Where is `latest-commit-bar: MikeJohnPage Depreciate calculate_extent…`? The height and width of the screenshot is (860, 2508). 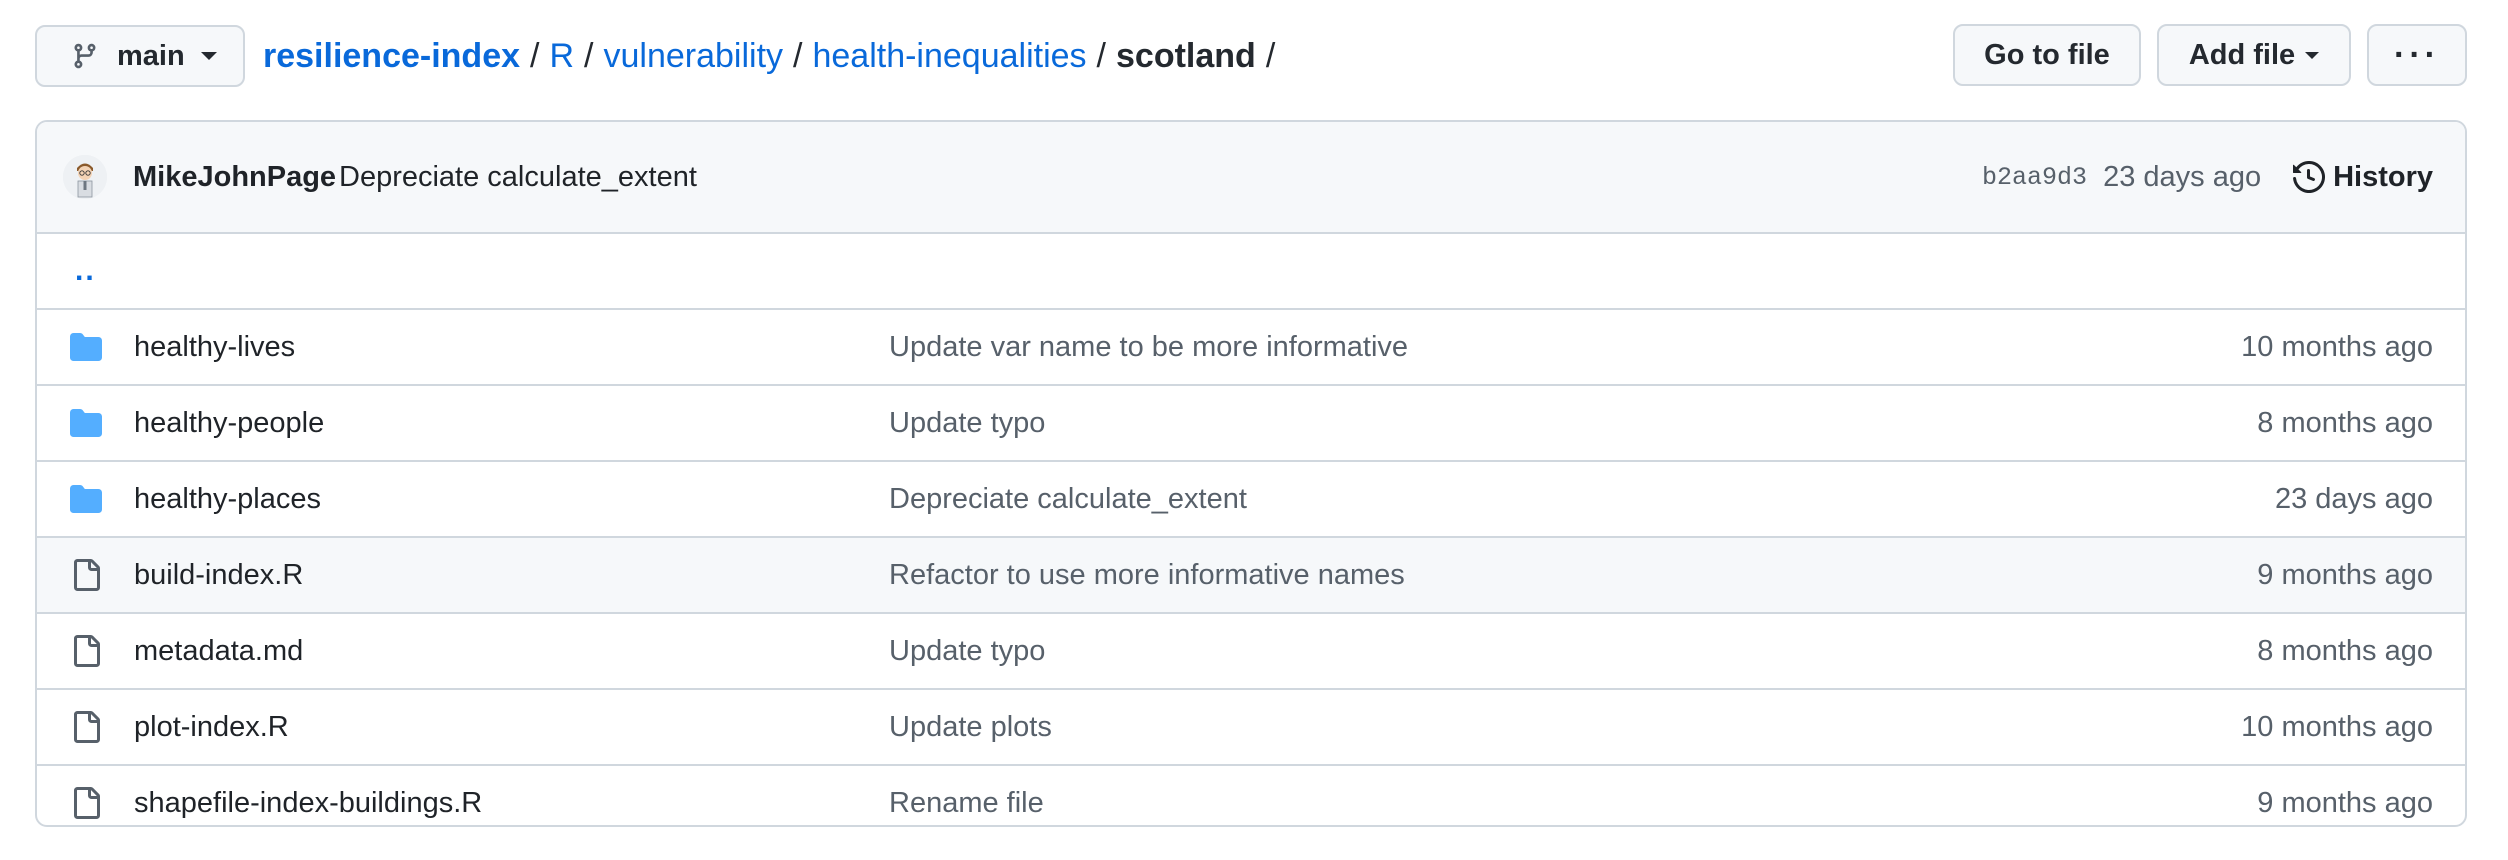
latest-commit-bar: MikeJohnPage Depreciate calculate_extent… is located at coordinates (1251, 178).